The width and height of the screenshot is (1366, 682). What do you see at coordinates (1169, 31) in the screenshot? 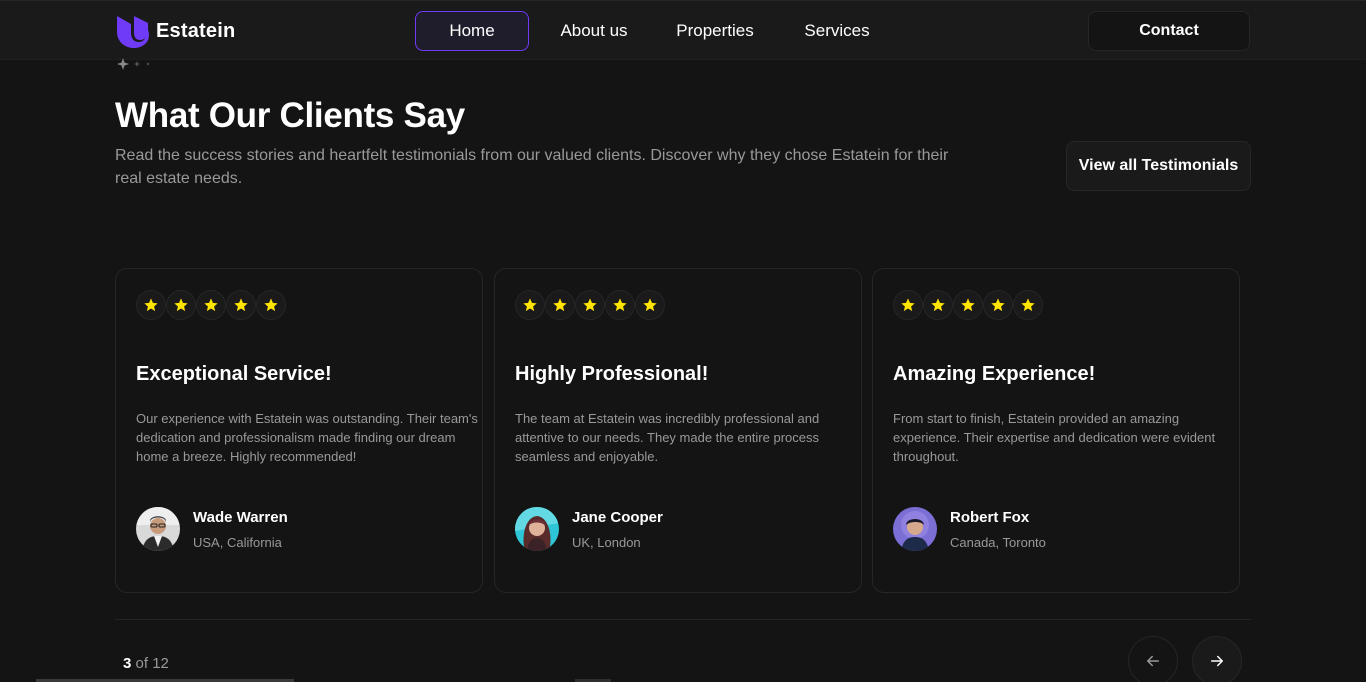
I see `contact-button: Contact` at bounding box center [1169, 31].